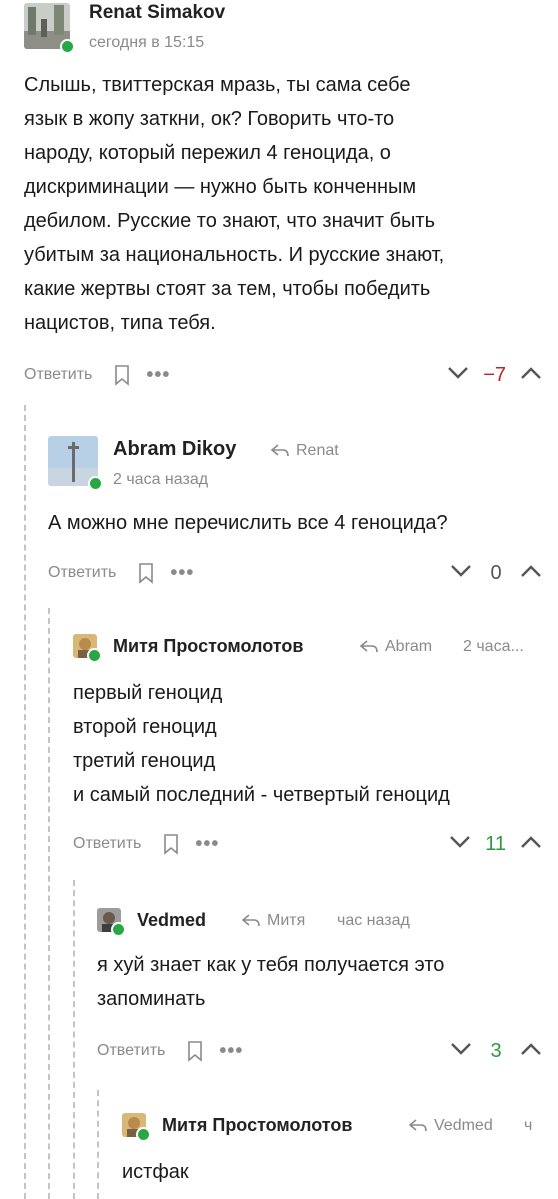 This screenshot has height=1199, width=558. What do you see at coordinates (174, 449) in the screenshot?
I see `author-name: Abram Dikoy` at bounding box center [174, 449].